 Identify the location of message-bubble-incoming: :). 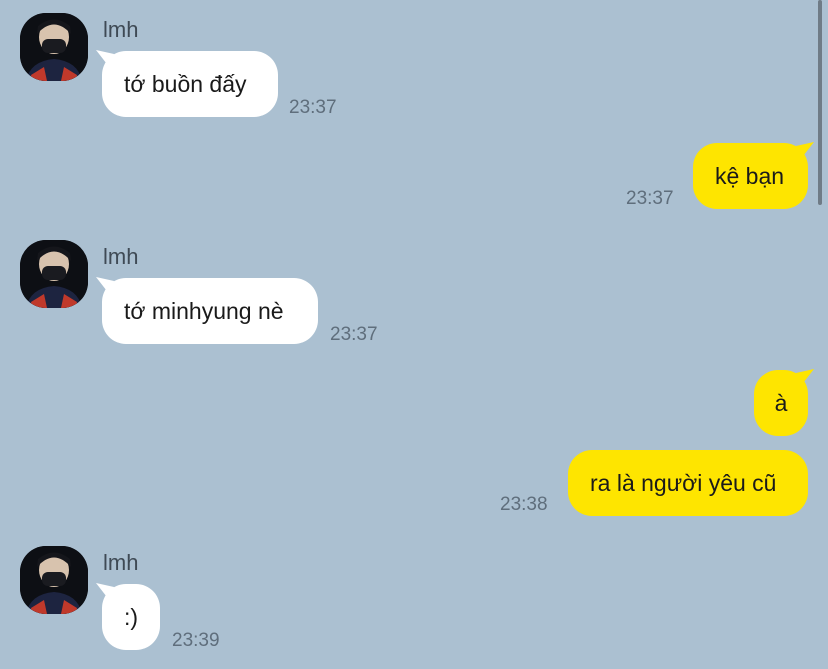
(131, 617).